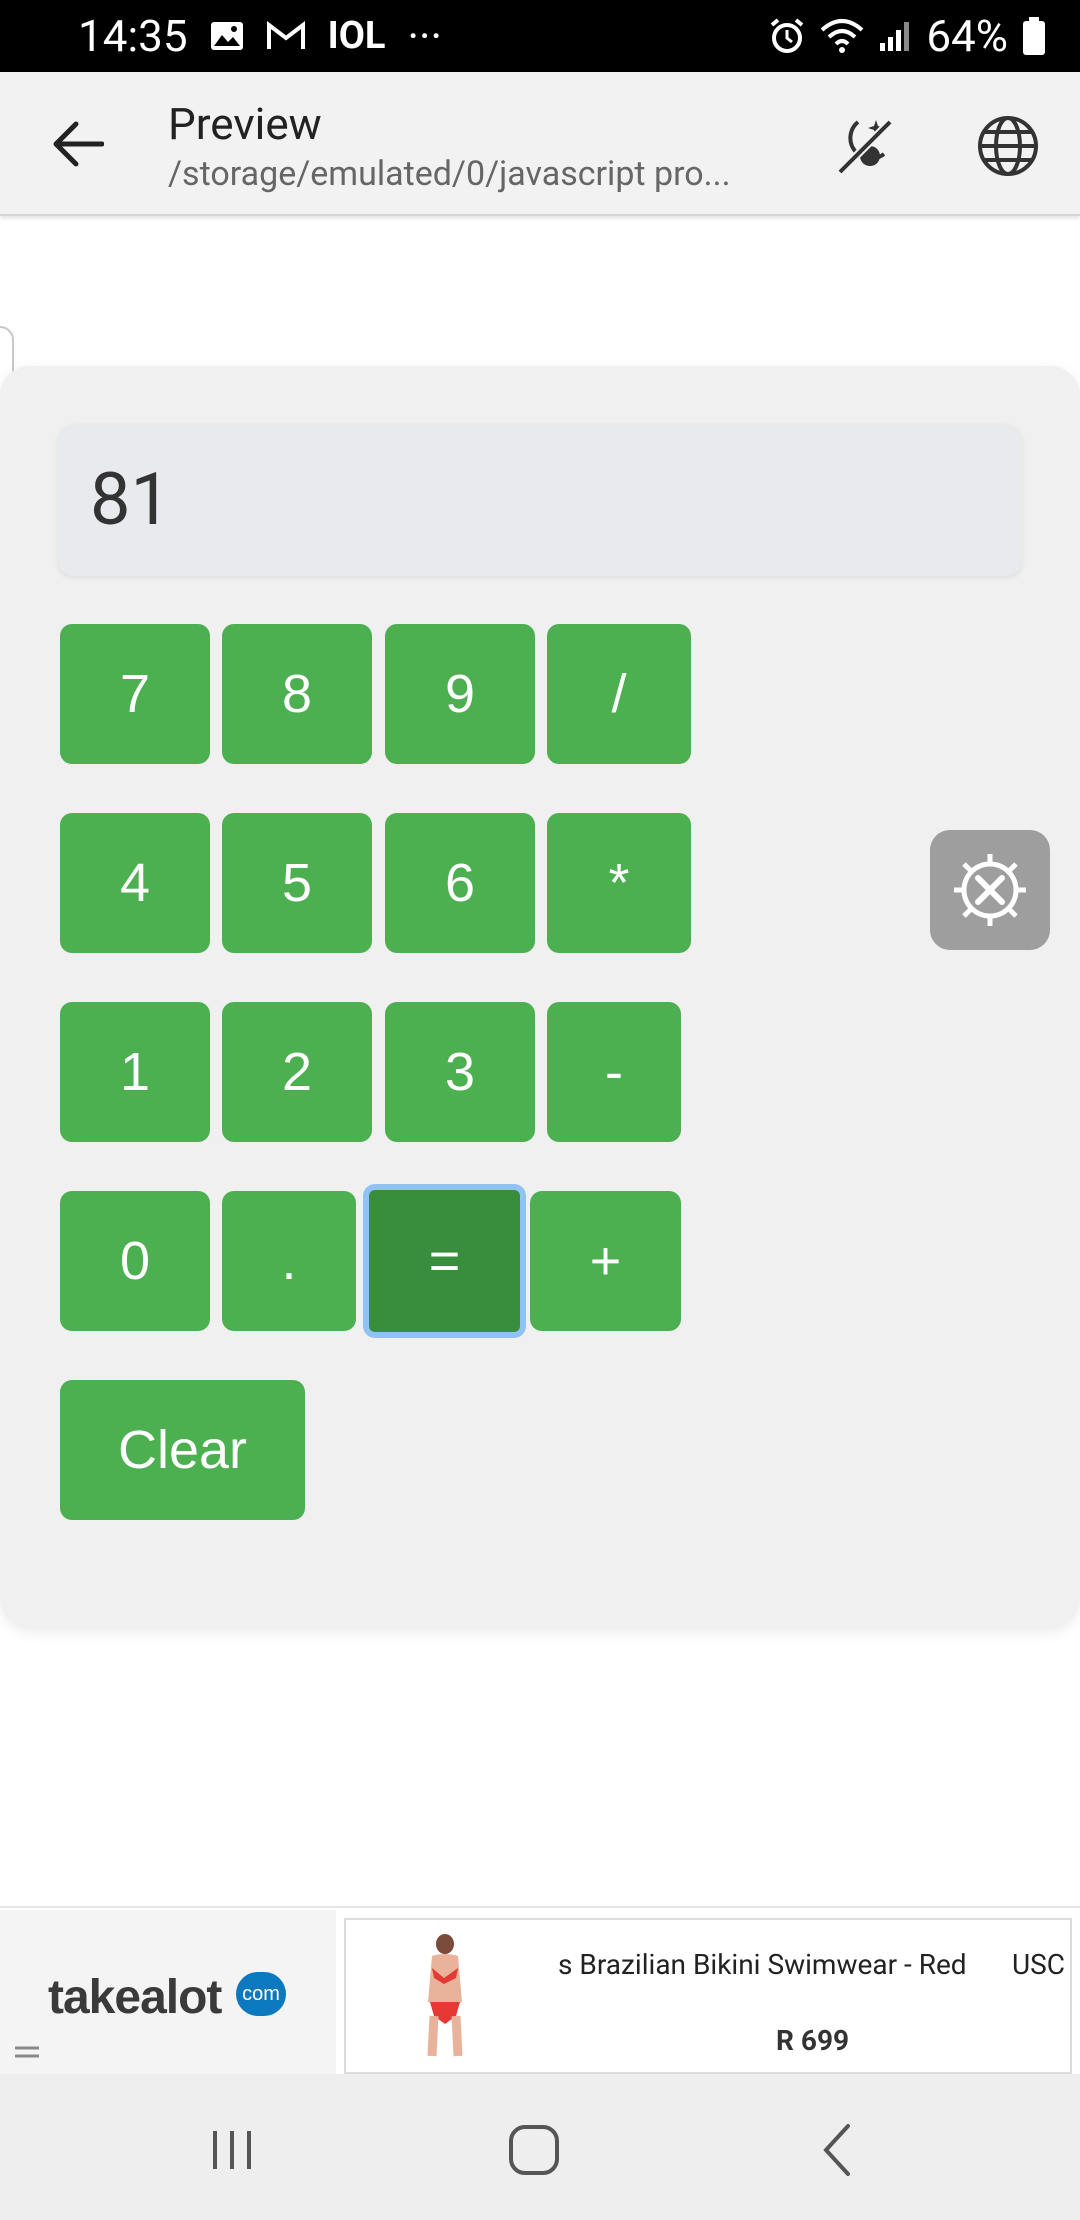  Describe the element at coordinates (133, 36) in the screenshot. I see `status-time: 14:35` at that location.